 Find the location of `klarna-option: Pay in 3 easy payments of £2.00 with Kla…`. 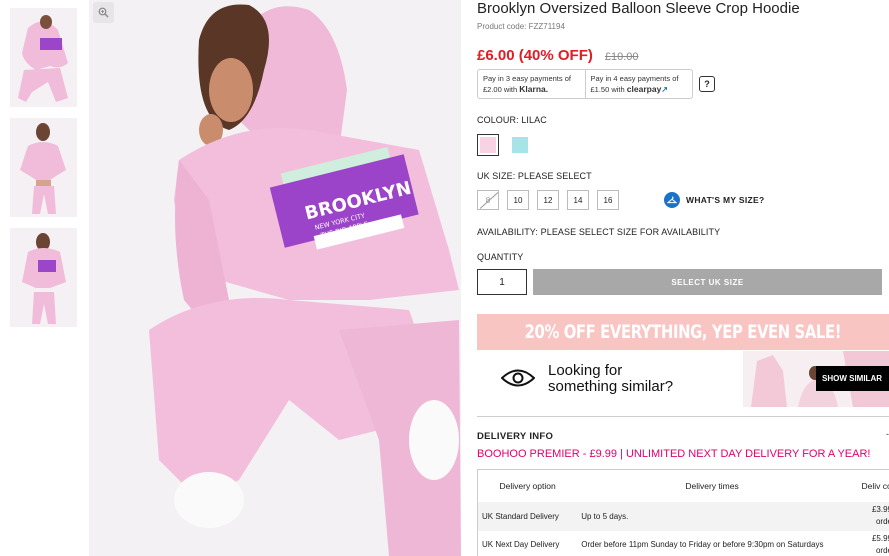

klarna-option: Pay in 3 easy payments of £2.00 with Kla… is located at coordinates (531, 84).